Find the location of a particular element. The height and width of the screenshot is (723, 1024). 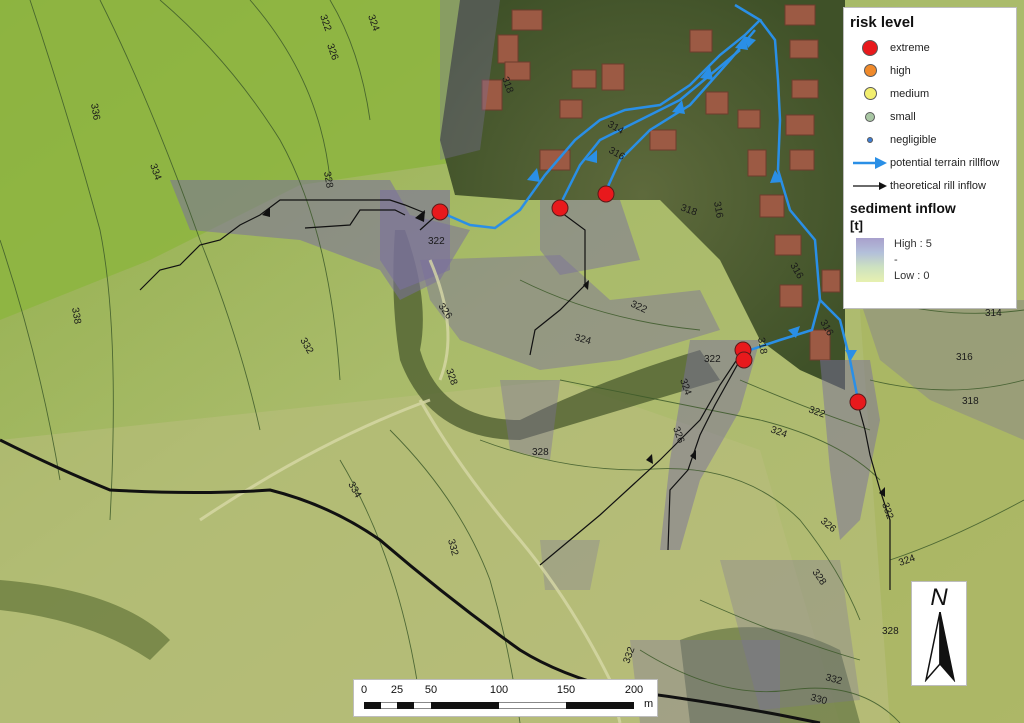

black-arrow-icon is located at coordinates (870, 185).